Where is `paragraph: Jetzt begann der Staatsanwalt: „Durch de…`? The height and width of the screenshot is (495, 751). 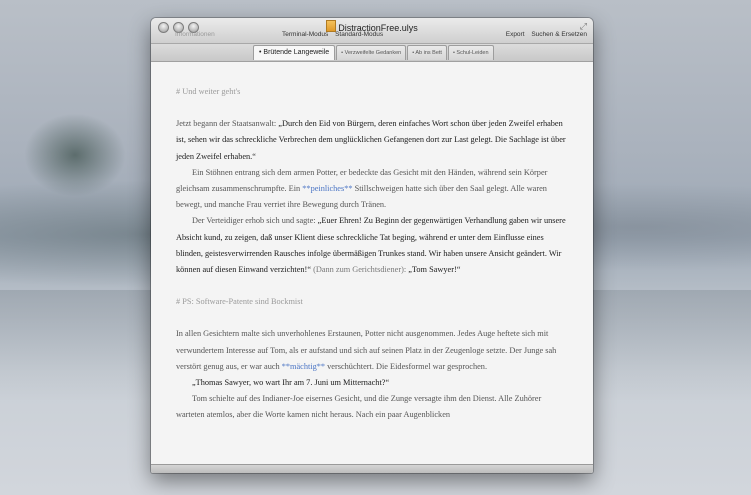
paragraph: Jetzt begann der Staatsanwalt: „Durch de… is located at coordinates (371, 140).